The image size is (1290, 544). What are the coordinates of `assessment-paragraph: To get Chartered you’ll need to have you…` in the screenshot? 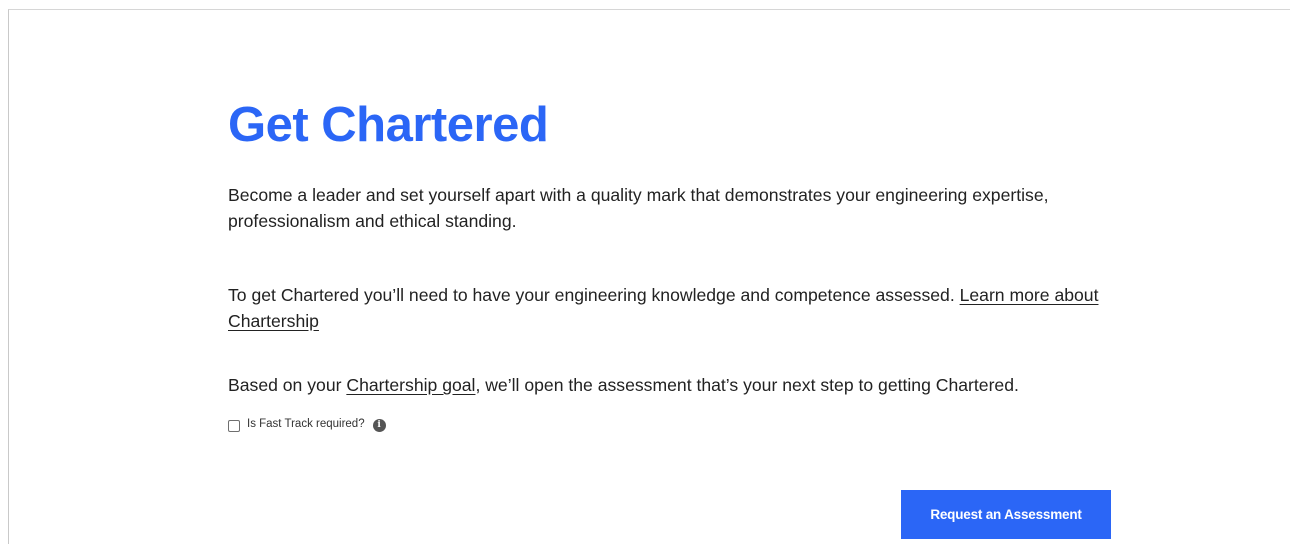 It's located at (688, 308).